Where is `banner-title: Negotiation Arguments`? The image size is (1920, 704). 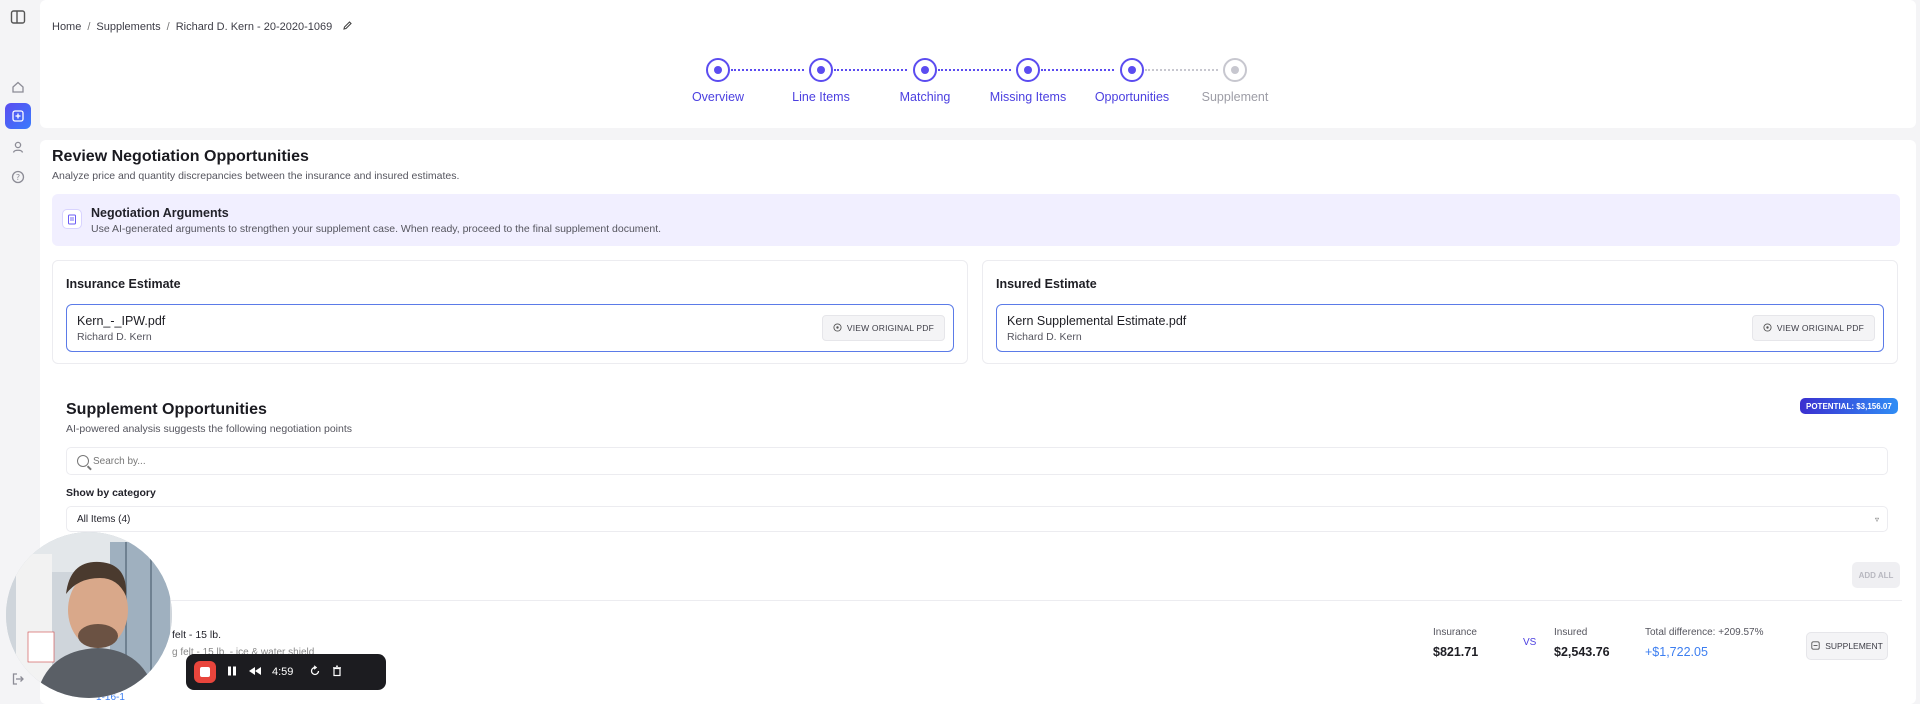 banner-title: Negotiation Arguments is located at coordinates (160, 213).